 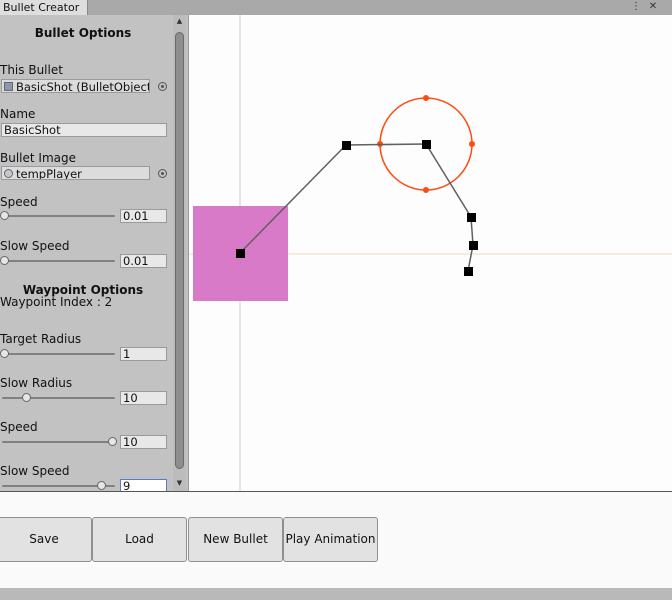 What do you see at coordinates (58, 261) in the screenshot?
I see `slow-speed-slider-track` at bounding box center [58, 261].